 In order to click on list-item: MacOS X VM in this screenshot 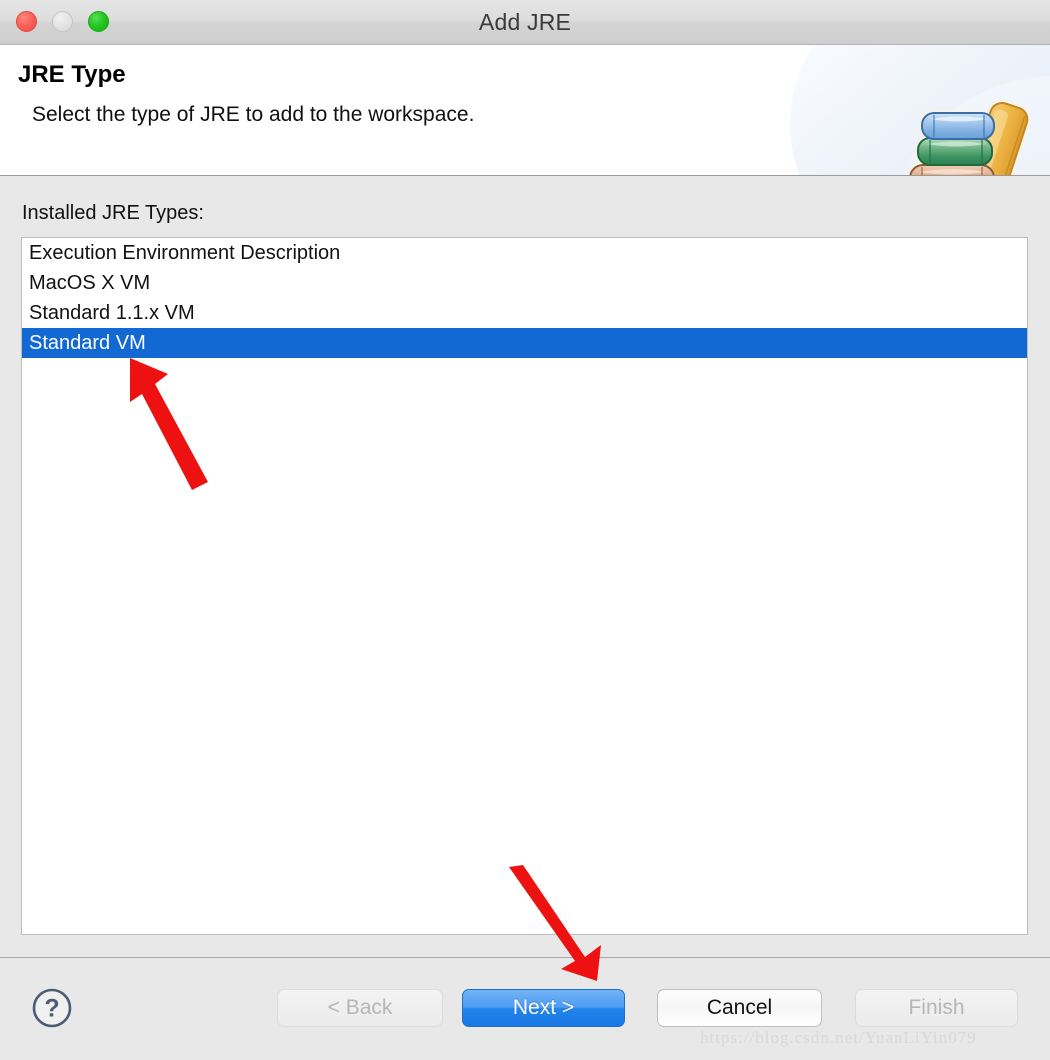, I will do `click(524, 283)`.